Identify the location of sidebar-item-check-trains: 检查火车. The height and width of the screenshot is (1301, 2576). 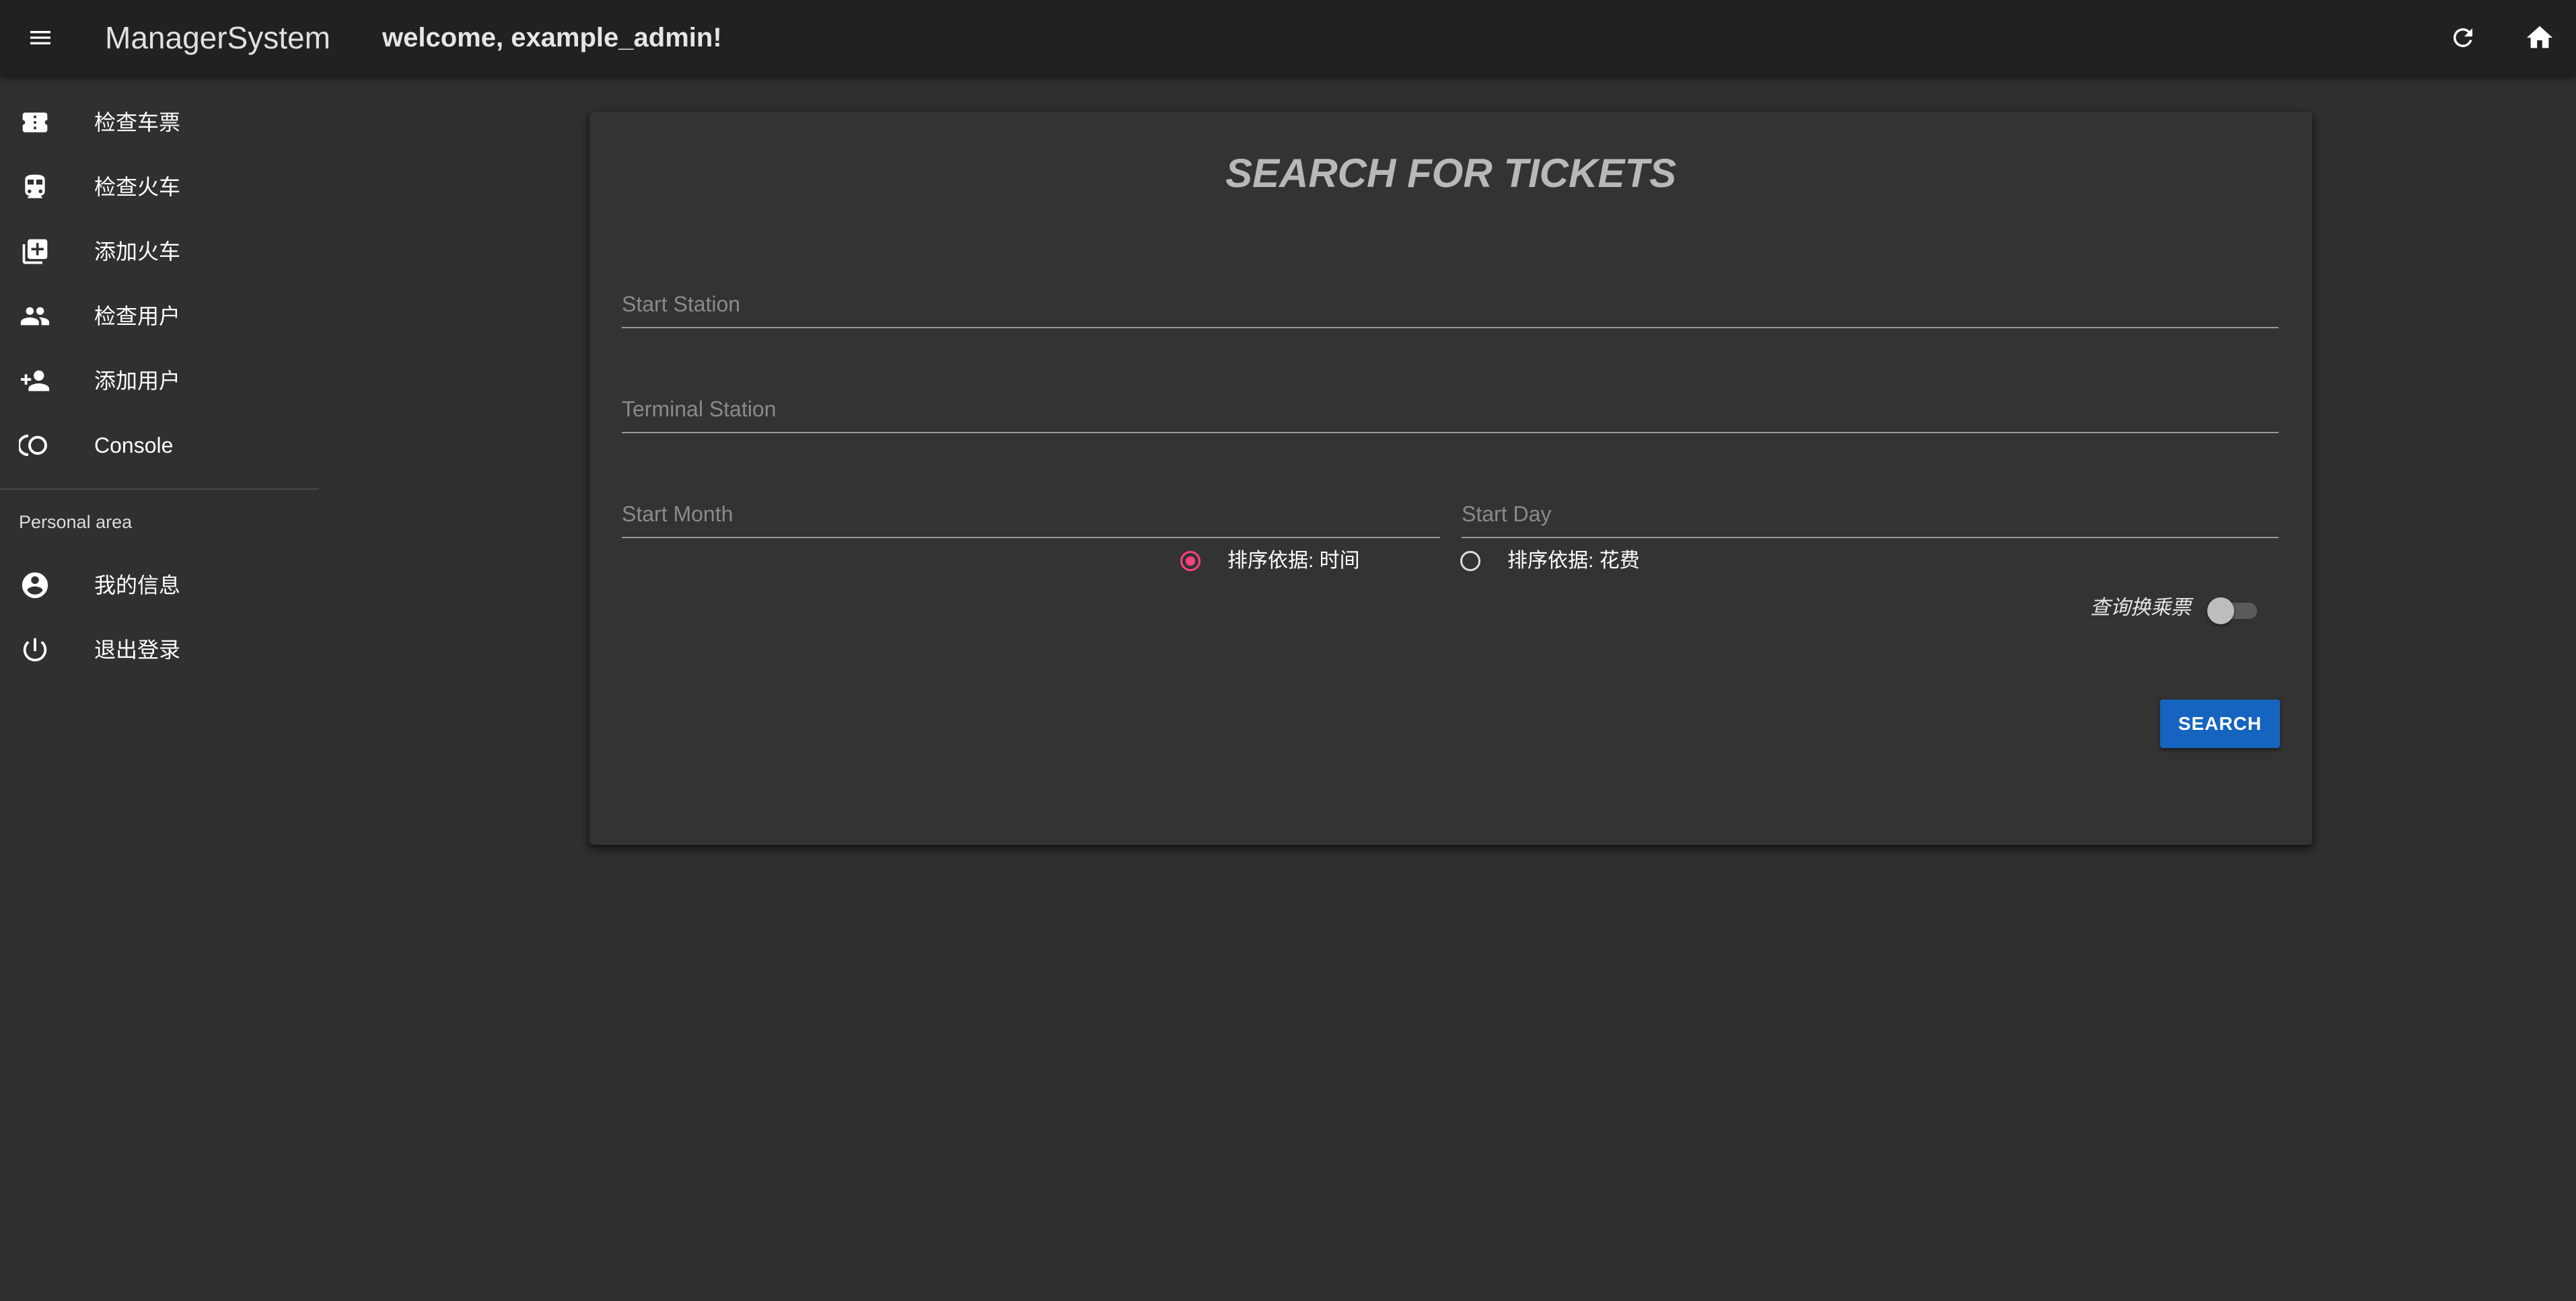
(159, 187).